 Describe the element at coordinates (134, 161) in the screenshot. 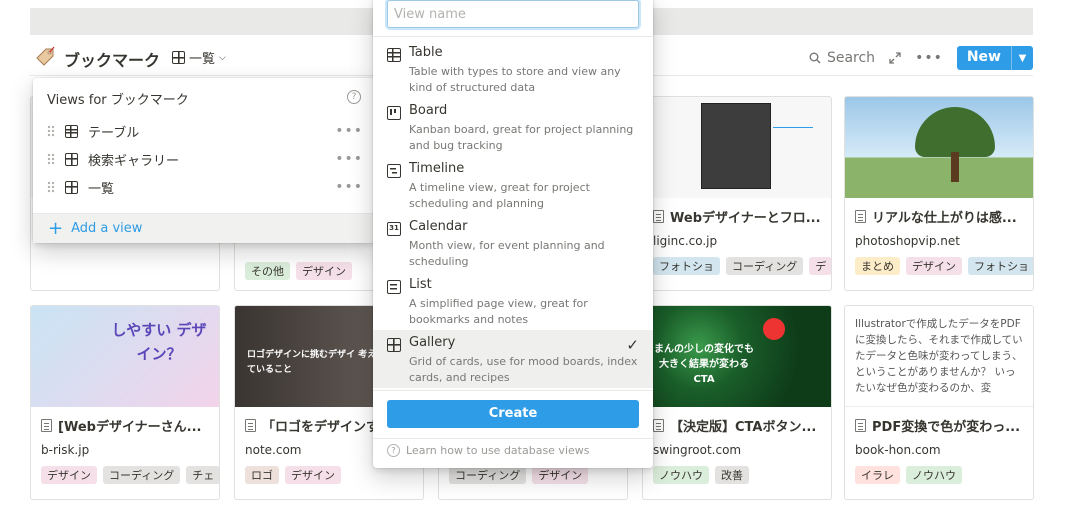

I see `view-item-label: 検索ギャラリー` at that location.